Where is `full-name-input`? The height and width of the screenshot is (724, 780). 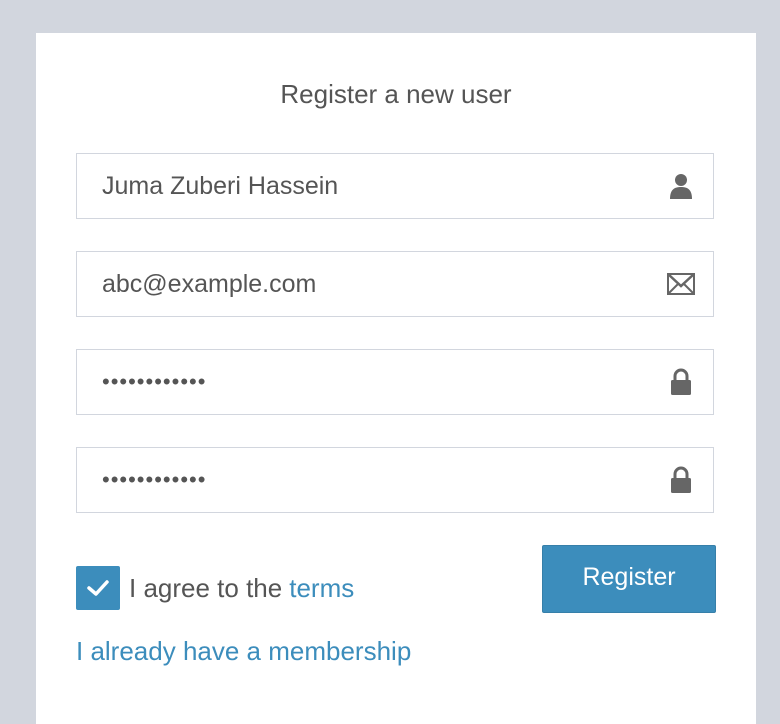
full-name-input is located at coordinates (395, 186).